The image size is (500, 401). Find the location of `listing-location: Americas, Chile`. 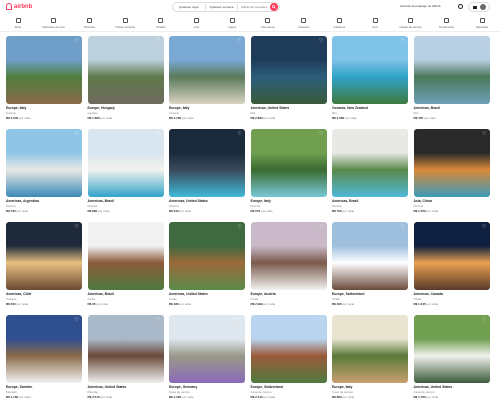

listing-location: Americas, Chile is located at coordinates (19, 294).